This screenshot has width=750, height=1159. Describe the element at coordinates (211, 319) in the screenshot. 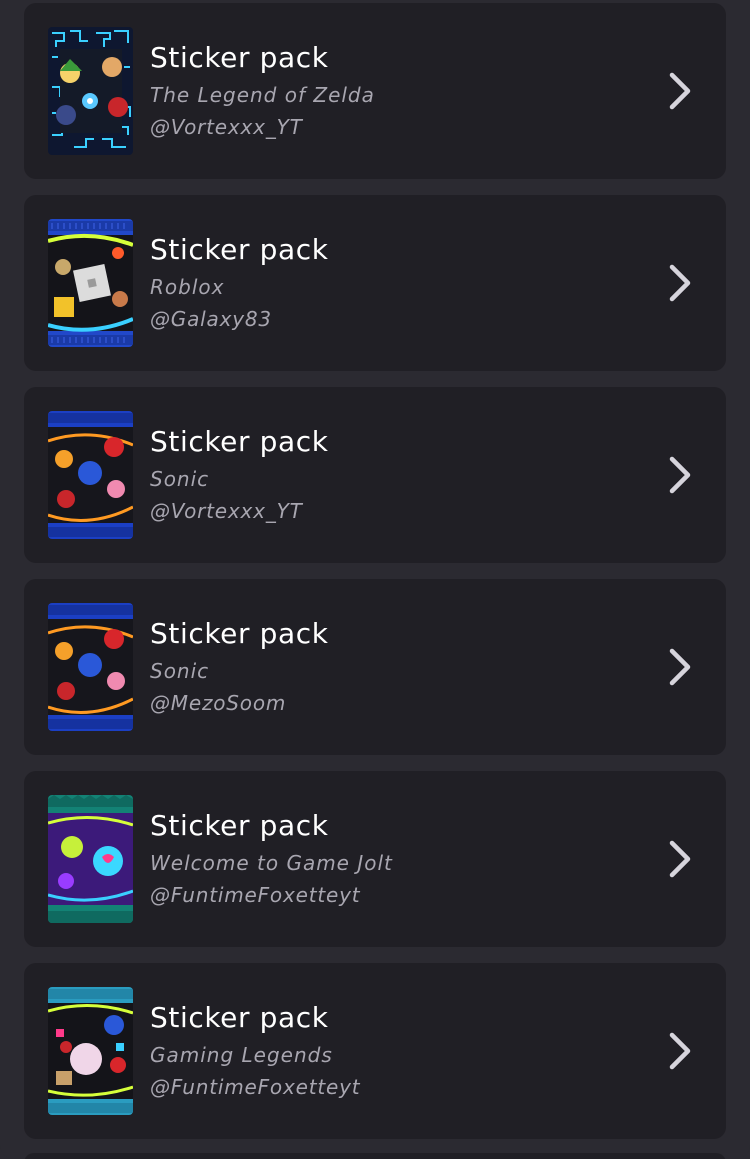

I see `pack-author: @Galaxy83` at that location.